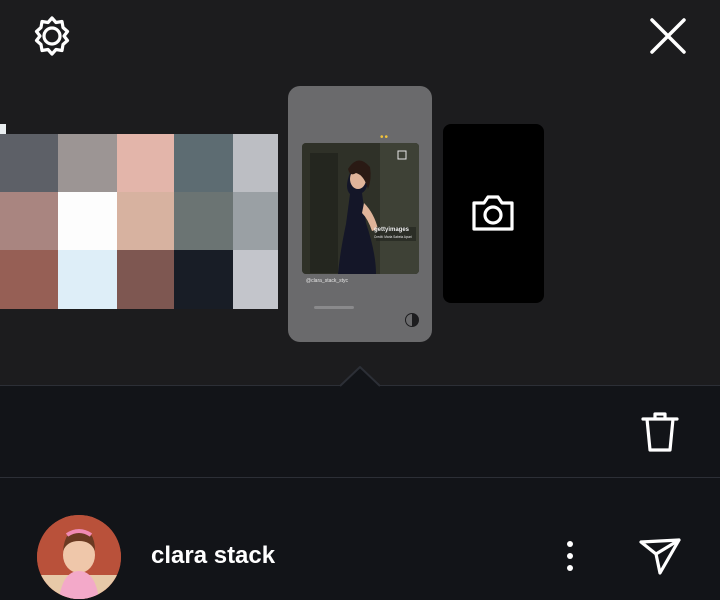  I want to click on camera-icon, so click(493, 213).